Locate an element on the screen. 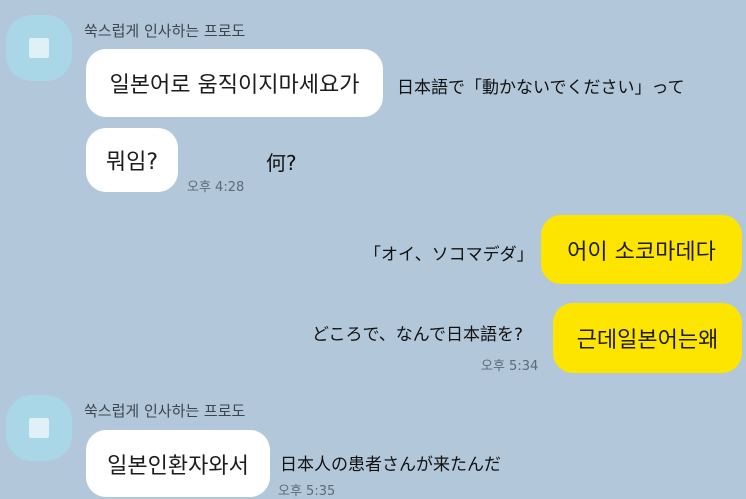  message-bubble-incoming: 일본인환자와서 is located at coordinates (178, 463).